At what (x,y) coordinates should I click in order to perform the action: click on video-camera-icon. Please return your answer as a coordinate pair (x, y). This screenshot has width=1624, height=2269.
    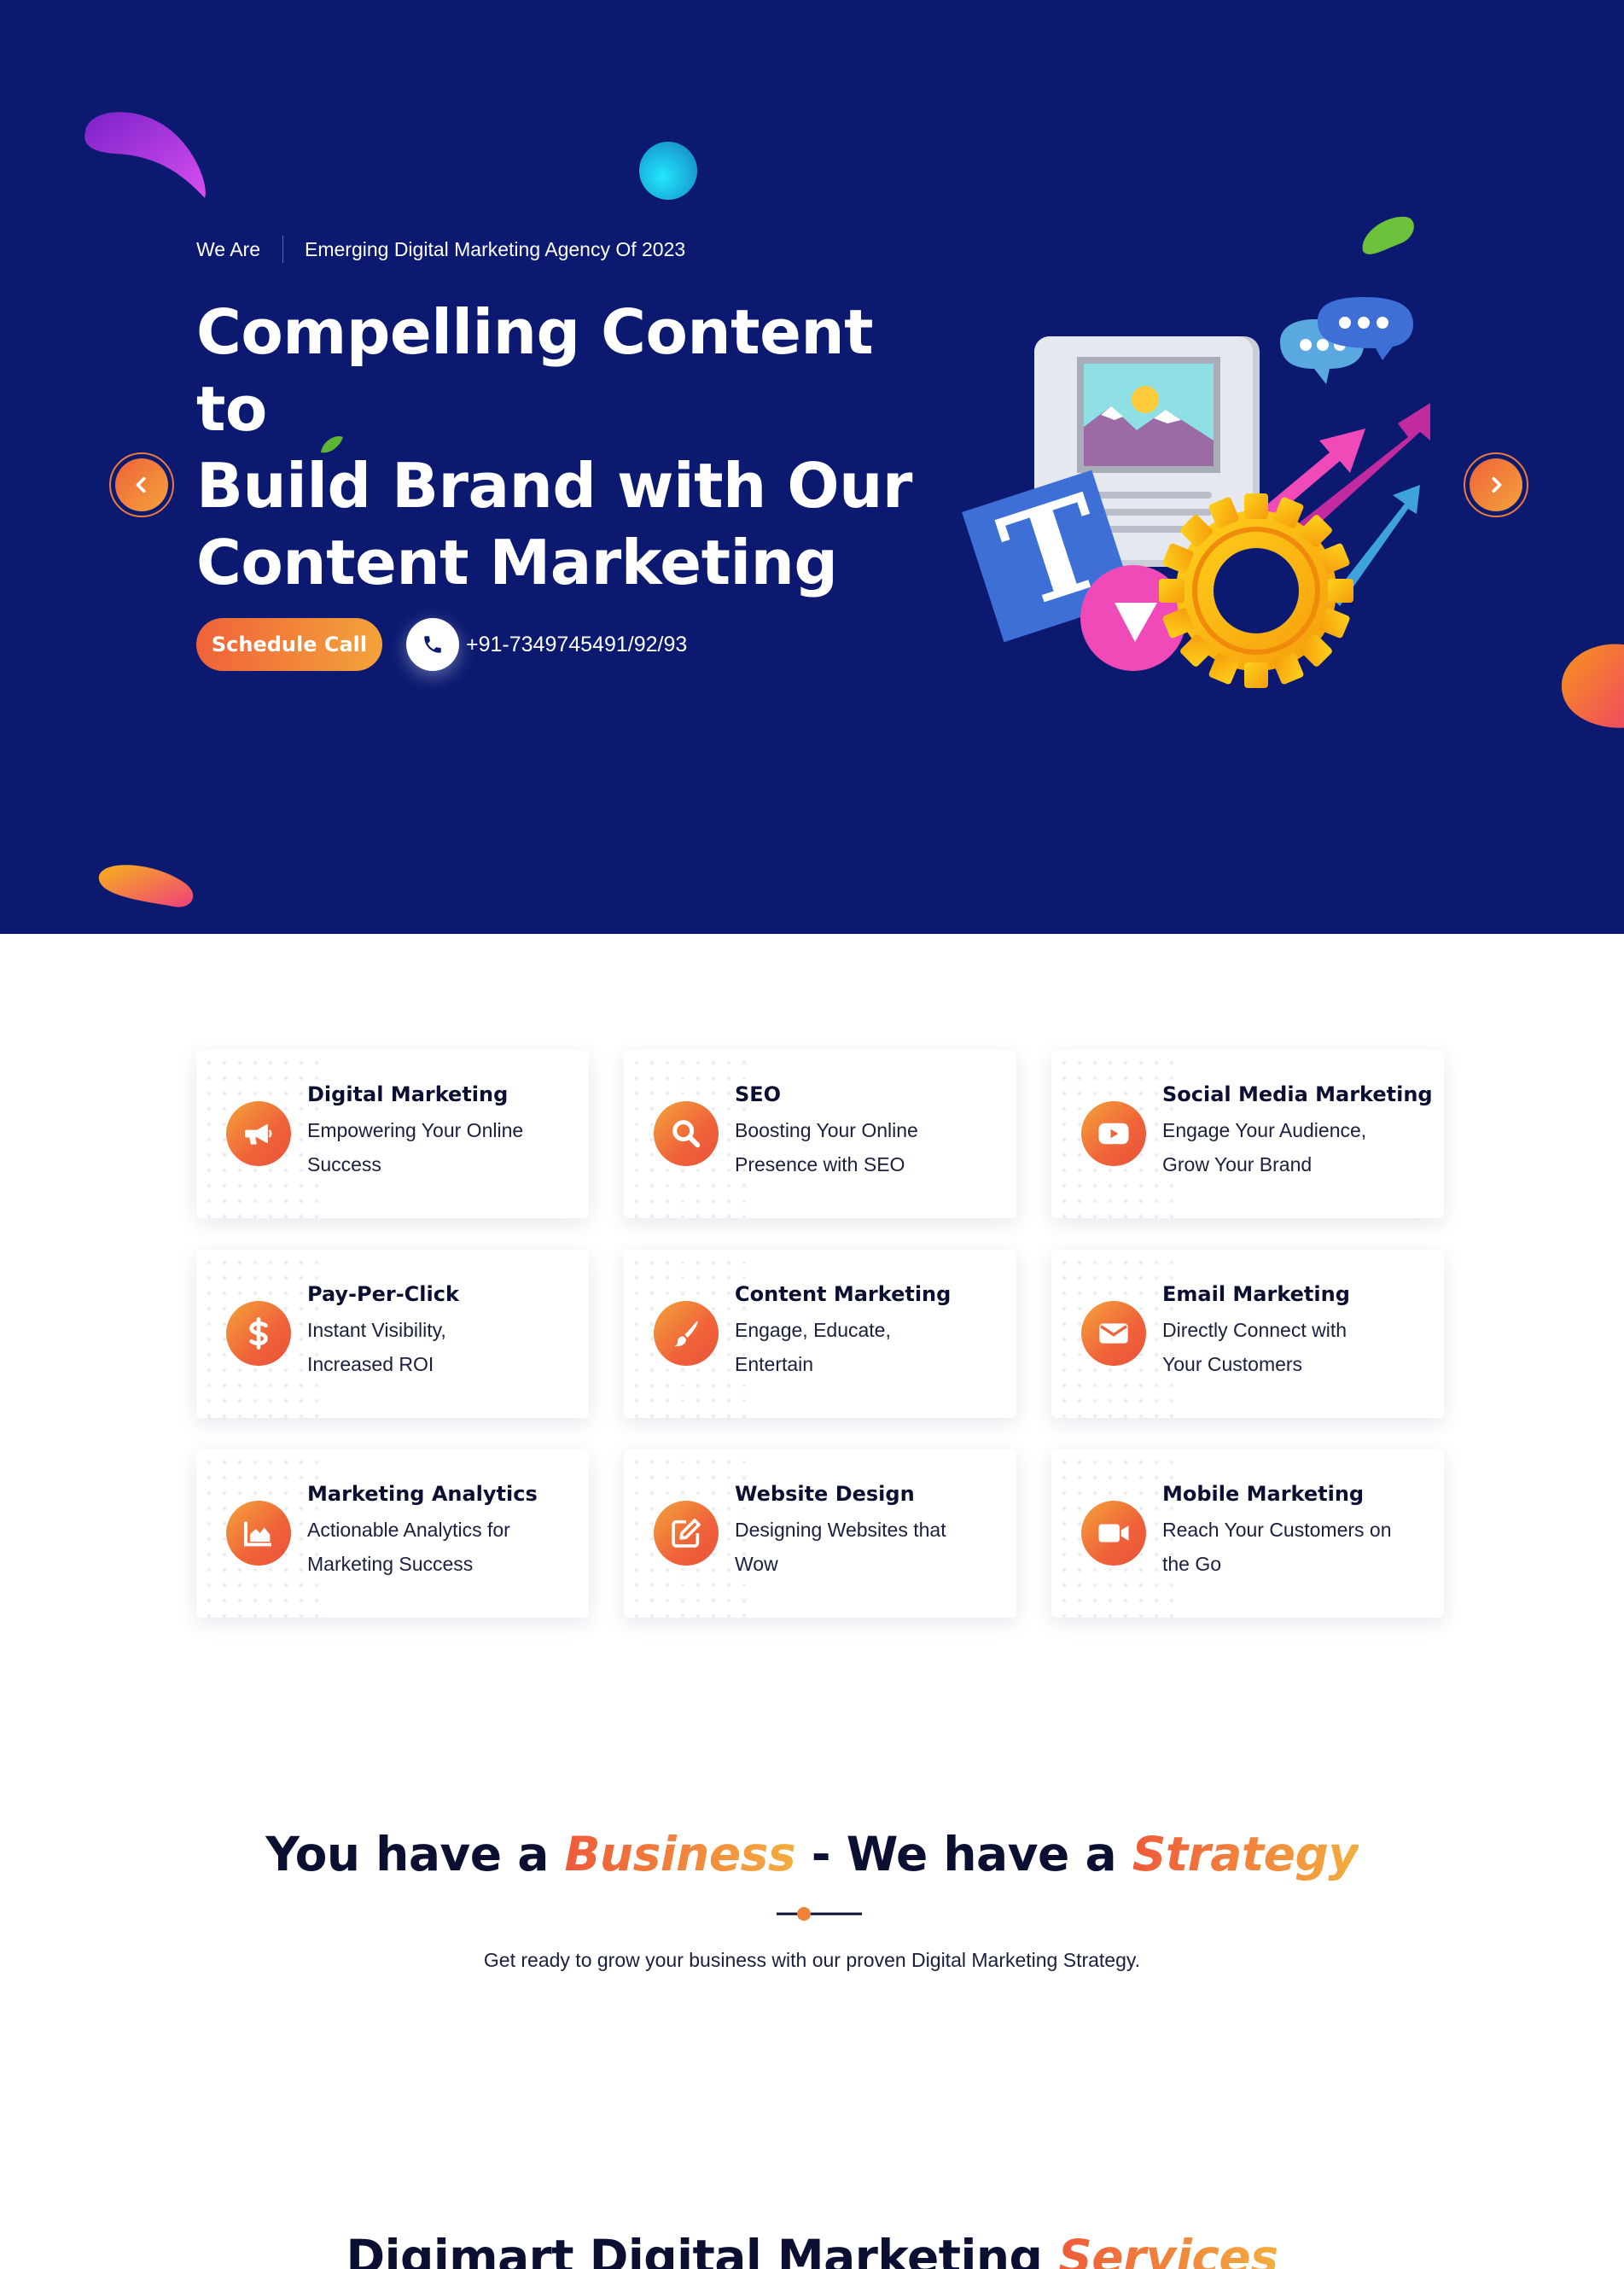
    Looking at the image, I should click on (1113, 1533).